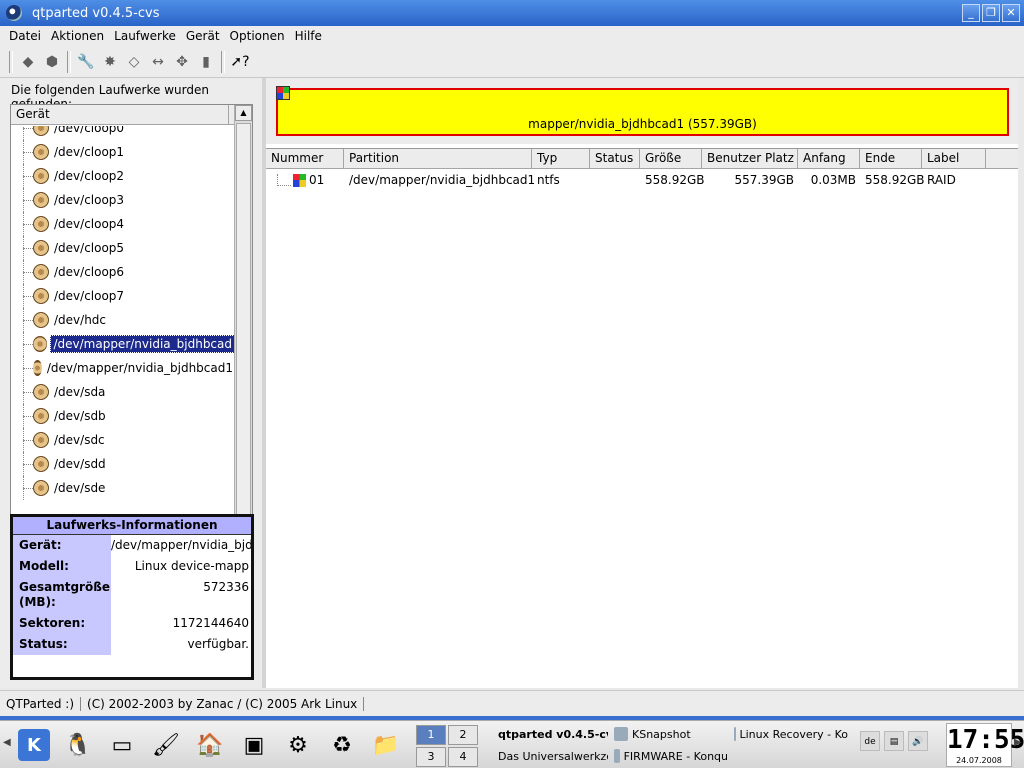 This screenshot has width=1024, height=768. What do you see at coordinates (298, 745) in the screenshot?
I see `konqueror-icon: ⚙` at bounding box center [298, 745].